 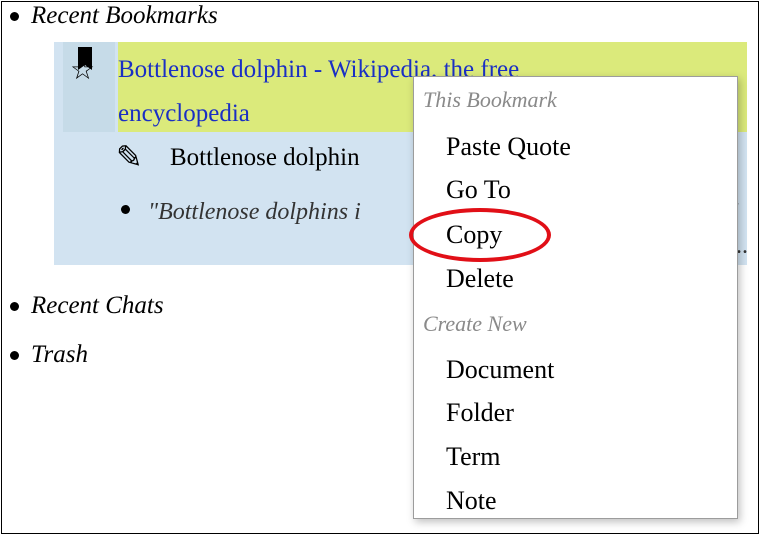 What do you see at coordinates (129, 157) in the screenshot?
I see `pencil-icon: ✎` at bounding box center [129, 157].